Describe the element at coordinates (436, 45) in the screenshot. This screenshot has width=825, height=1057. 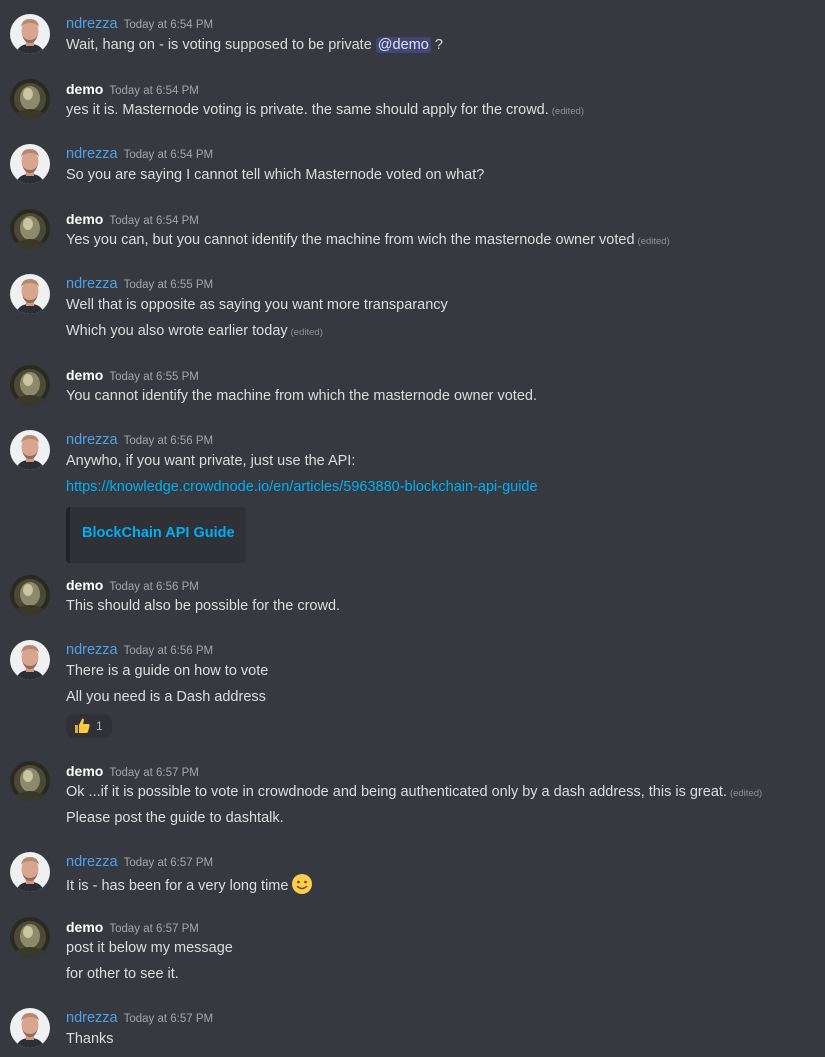
I see `message-text: ?` at that location.